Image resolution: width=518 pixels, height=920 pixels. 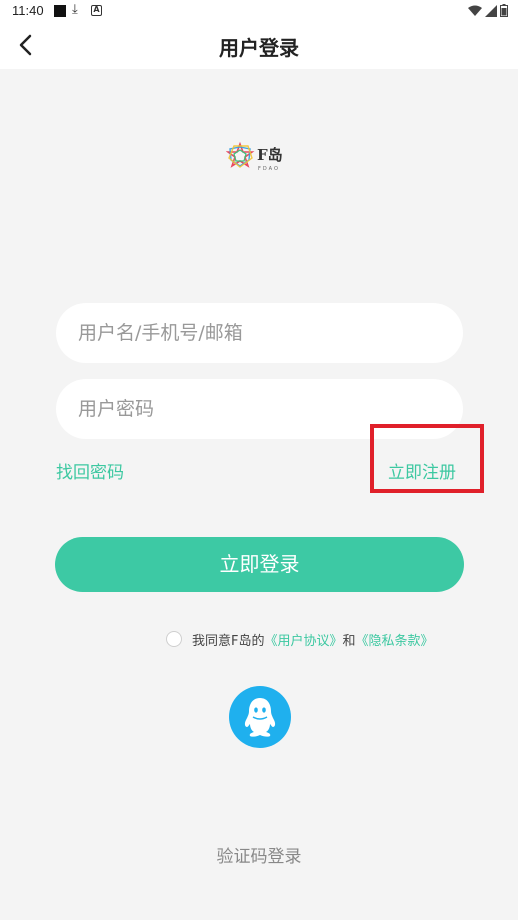 What do you see at coordinates (303, 639) in the screenshot?
I see `user-agreement-link: 《用户协议》` at bounding box center [303, 639].